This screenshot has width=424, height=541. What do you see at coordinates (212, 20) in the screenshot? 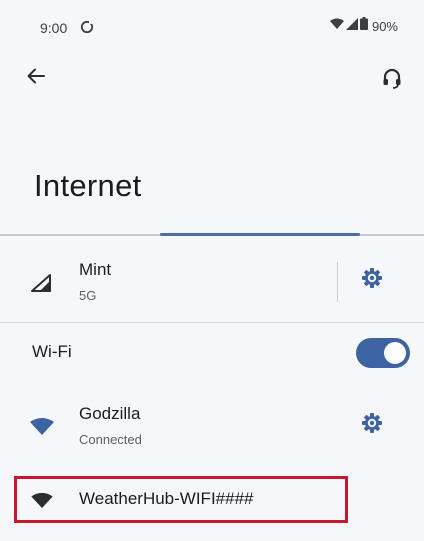
I see `status-bar: 9:00 90%` at bounding box center [212, 20].